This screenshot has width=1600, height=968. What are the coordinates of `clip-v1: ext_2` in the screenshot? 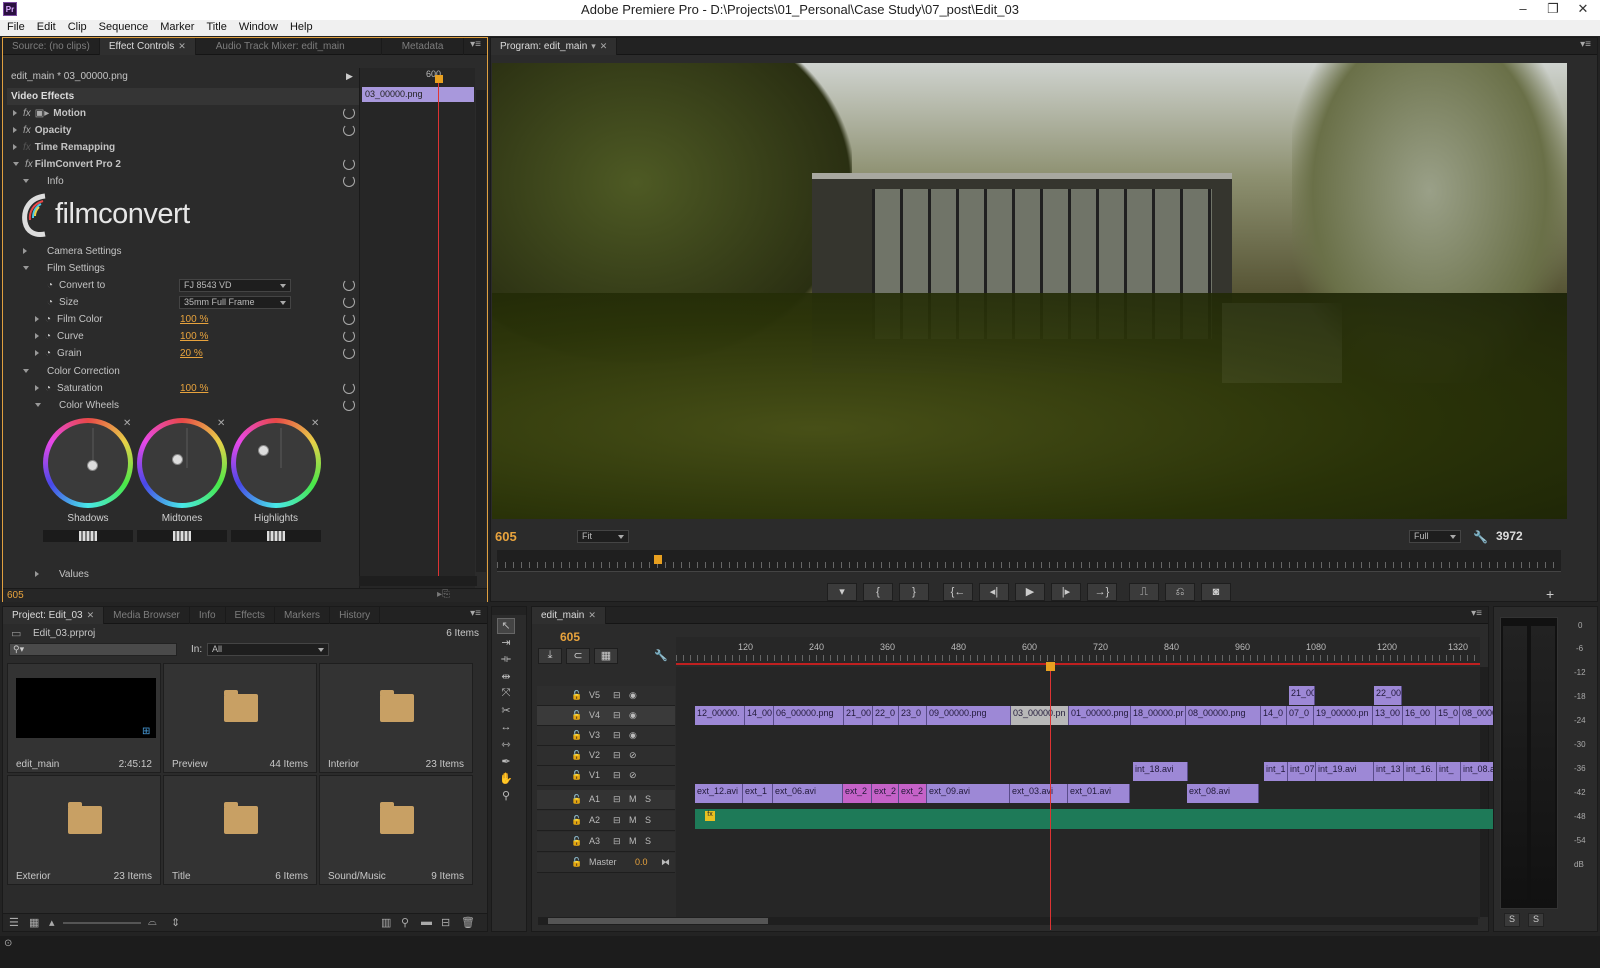 It's located at (857, 793).